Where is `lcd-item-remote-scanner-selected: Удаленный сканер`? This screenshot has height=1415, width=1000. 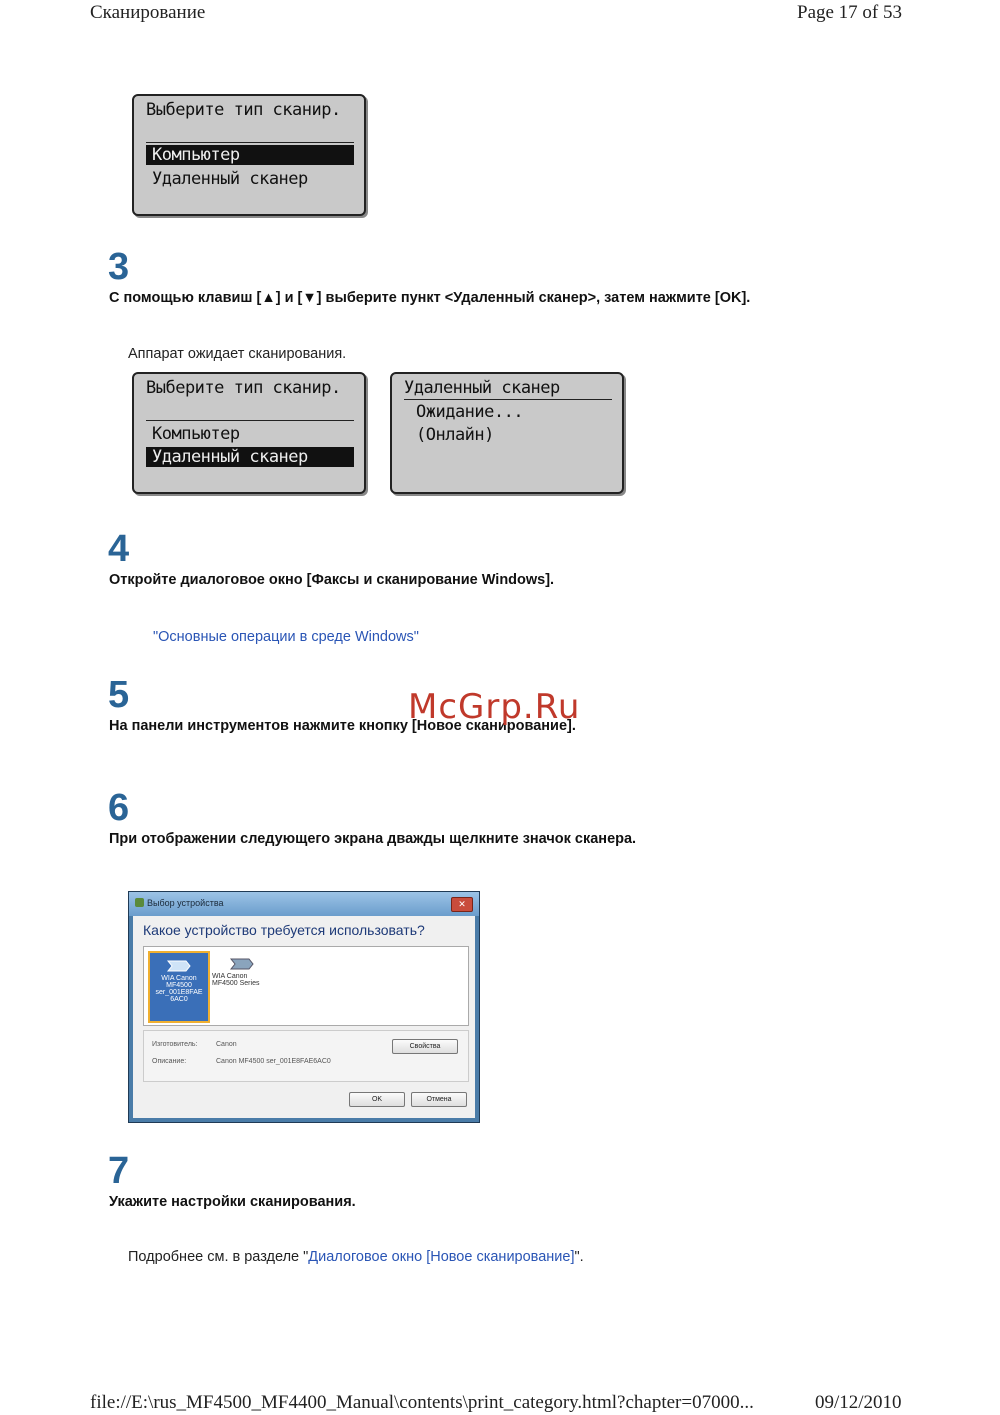
lcd-item-remote-scanner-selected: Удаленный сканер is located at coordinates (250, 457).